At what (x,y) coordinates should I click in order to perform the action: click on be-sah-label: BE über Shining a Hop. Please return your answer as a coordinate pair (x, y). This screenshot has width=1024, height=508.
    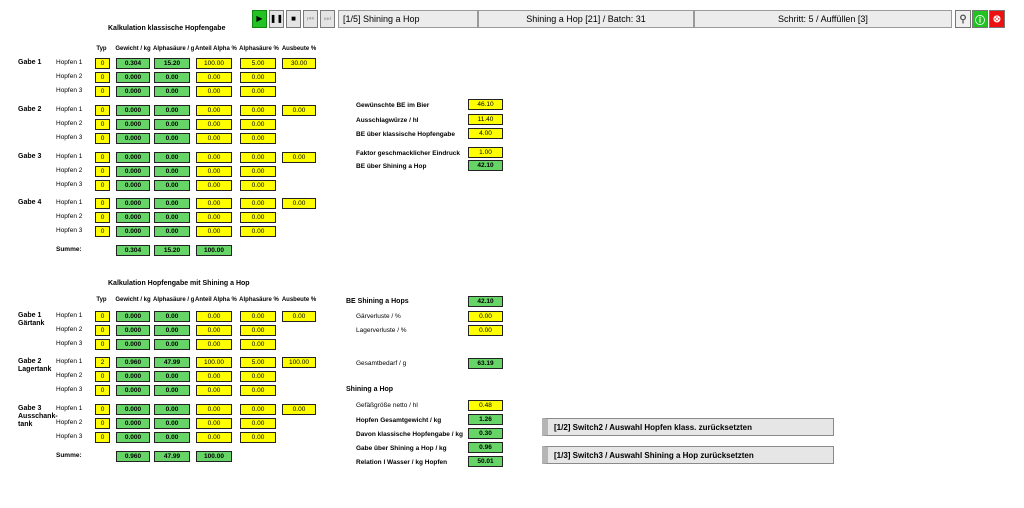
    Looking at the image, I should click on (391, 166).